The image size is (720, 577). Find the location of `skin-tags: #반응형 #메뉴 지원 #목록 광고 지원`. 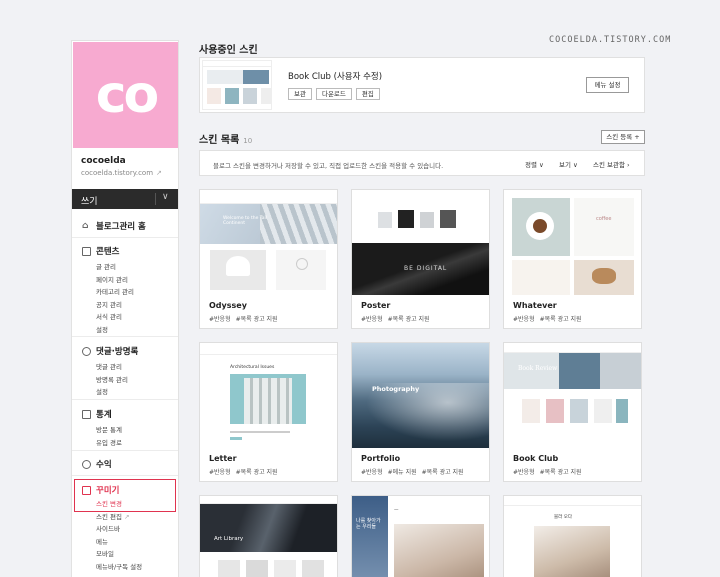

skin-tags: #반응형 #메뉴 지원 #목록 광고 지원 is located at coordinates (412, 472).